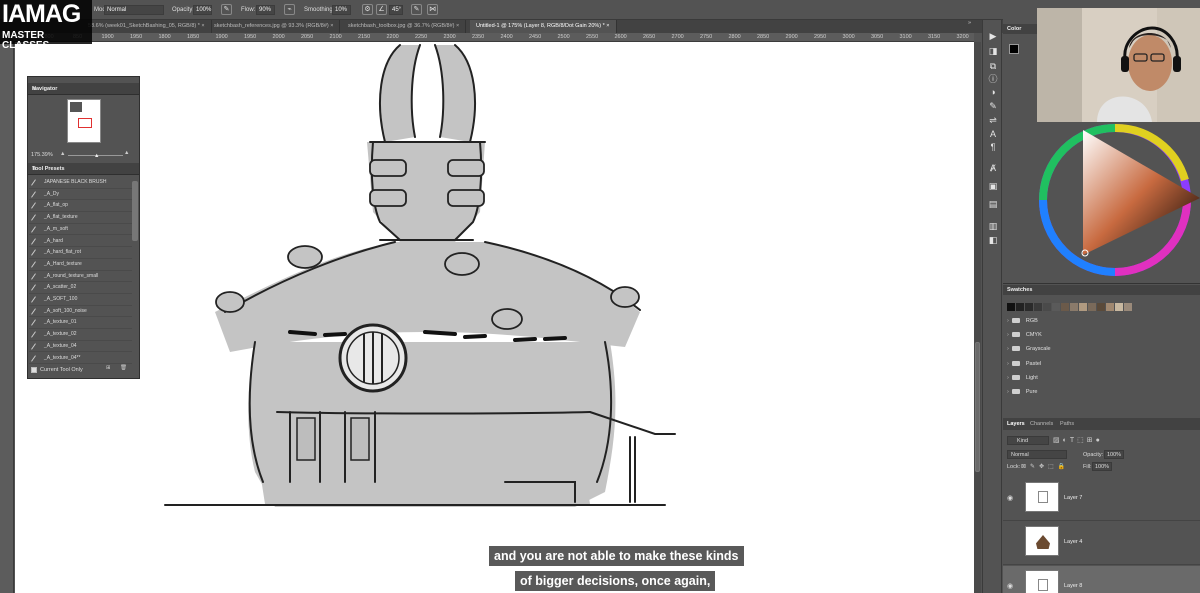 This screenshot has height=593, width=1200. Describe the element at coordinates (80, 335) in the screenshot. I see `tool-preset-item: _A_texture_02` at that location.